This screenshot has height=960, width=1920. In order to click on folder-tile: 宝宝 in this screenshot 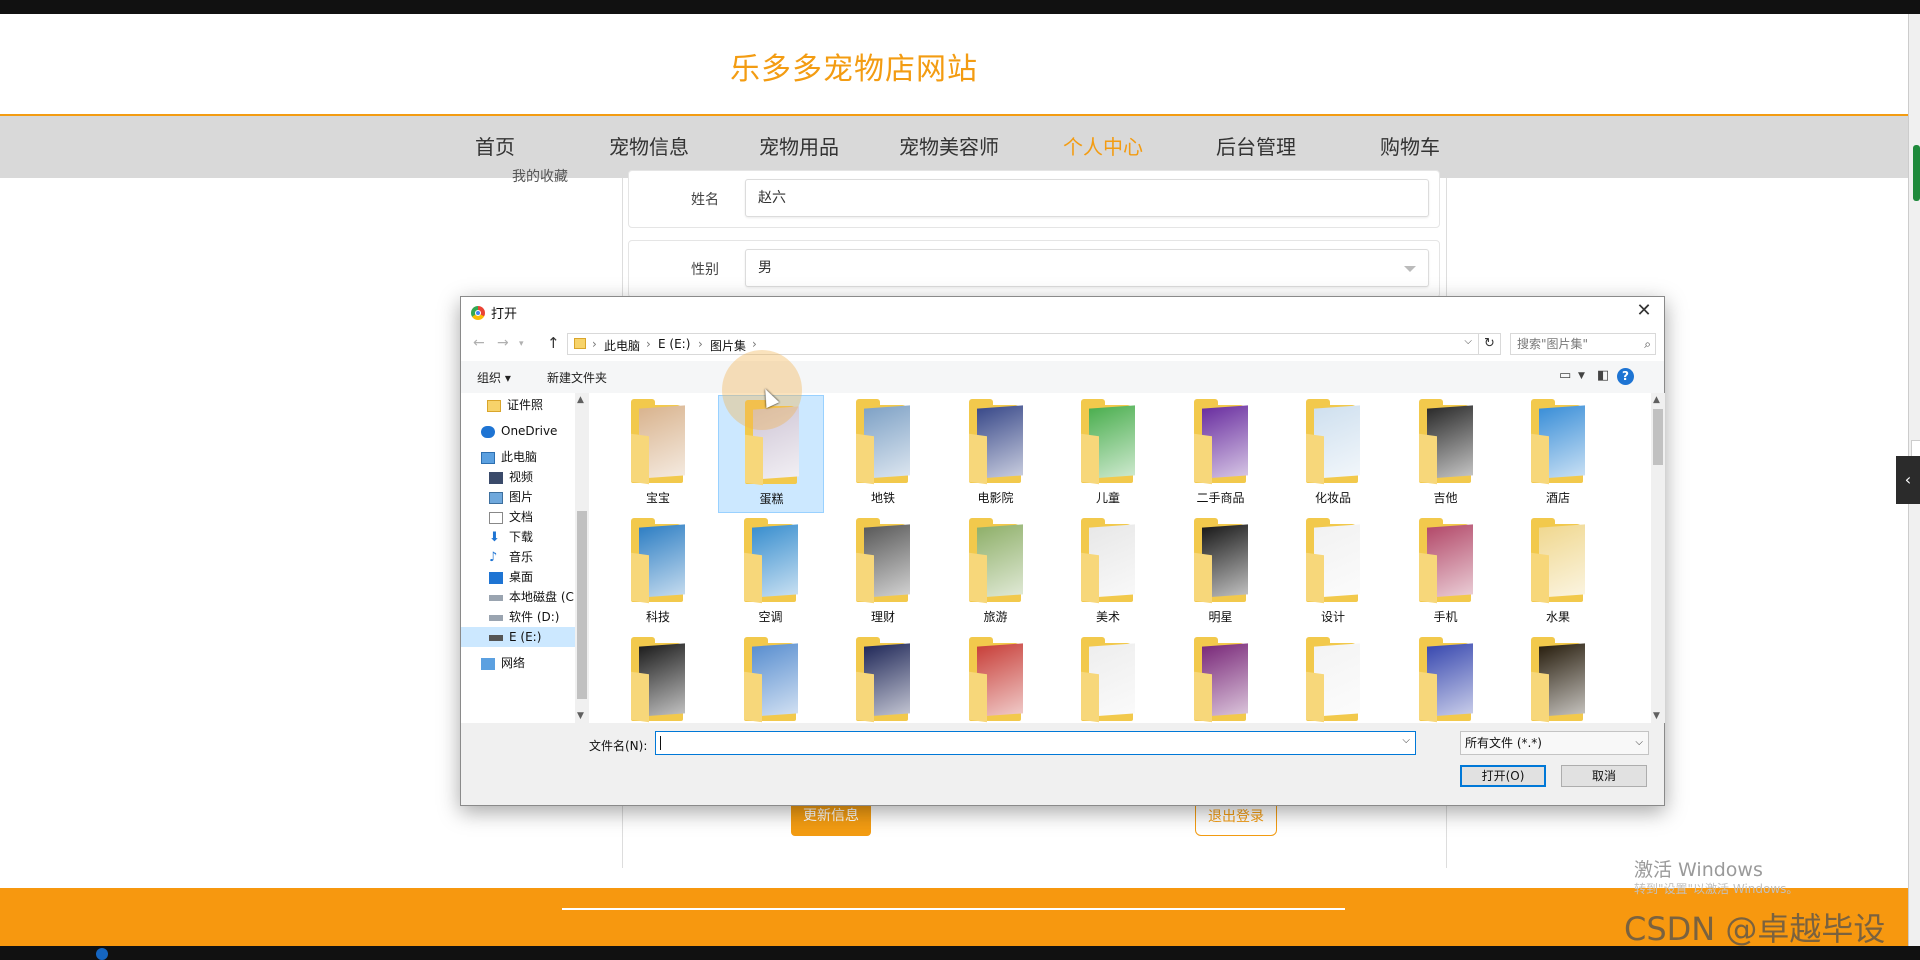, I will do `click(658, 454)`.